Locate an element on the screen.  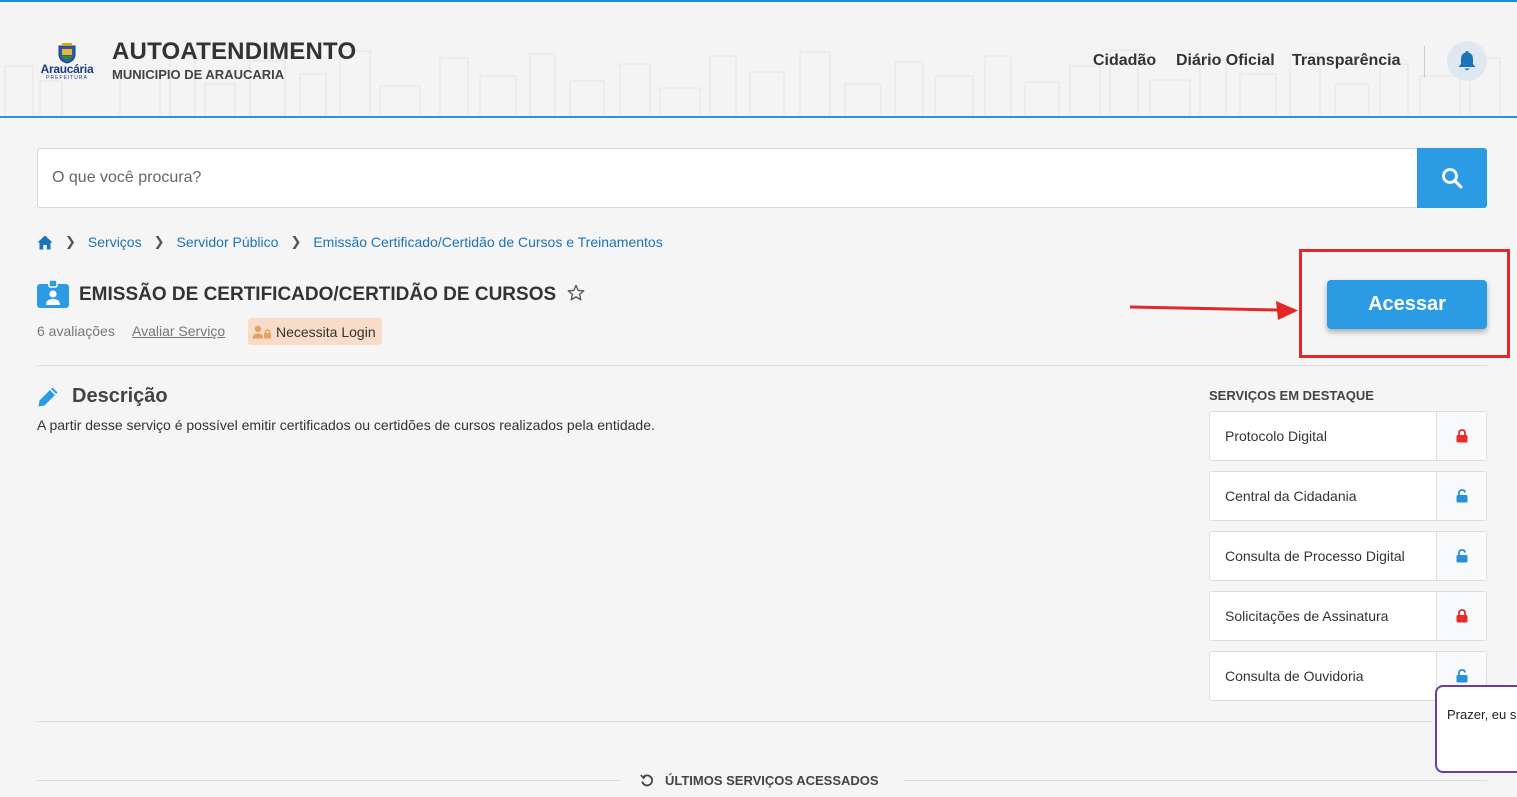
id-badge-icon is located at coordinates (53, 294).